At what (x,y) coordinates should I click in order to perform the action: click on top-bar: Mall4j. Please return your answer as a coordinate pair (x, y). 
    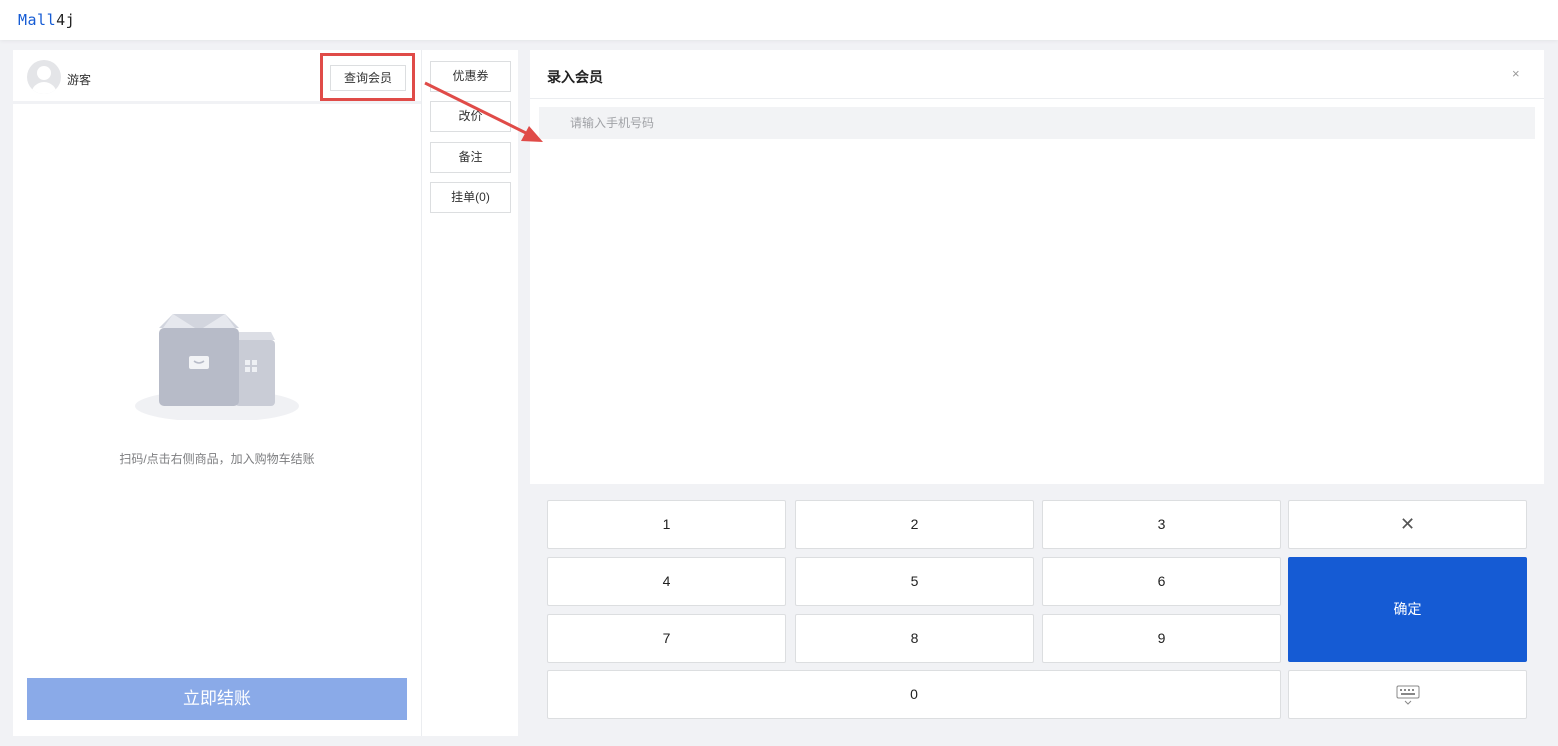
    Looking at the image, I should click on (779, 20).